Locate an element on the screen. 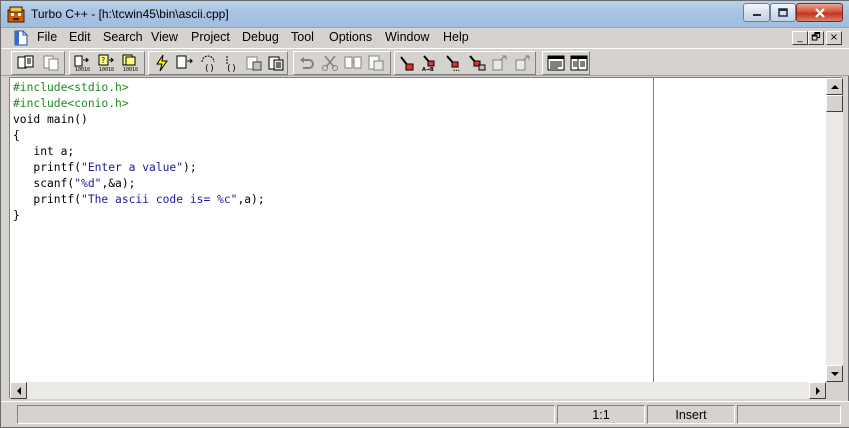  make-button: ? 10010 is located at coordinates (107, 63).